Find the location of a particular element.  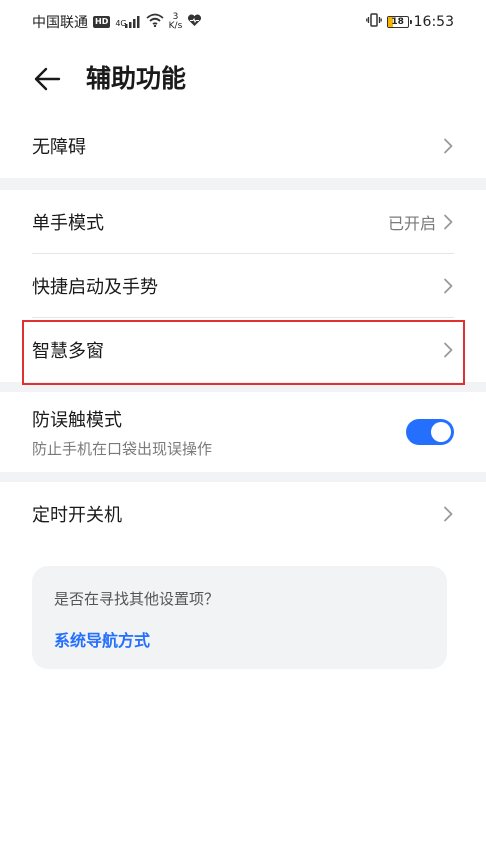

back-arrow-icon is located at coordinates (47, 79).